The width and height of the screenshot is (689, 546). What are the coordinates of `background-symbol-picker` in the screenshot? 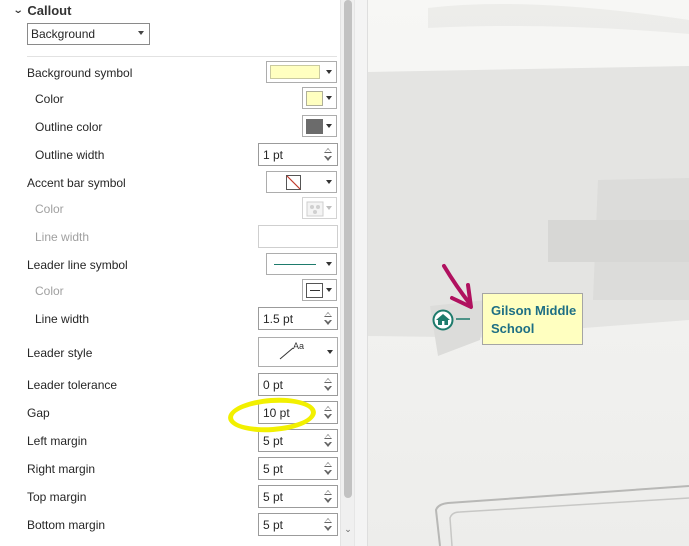 It's located at (301, 72).